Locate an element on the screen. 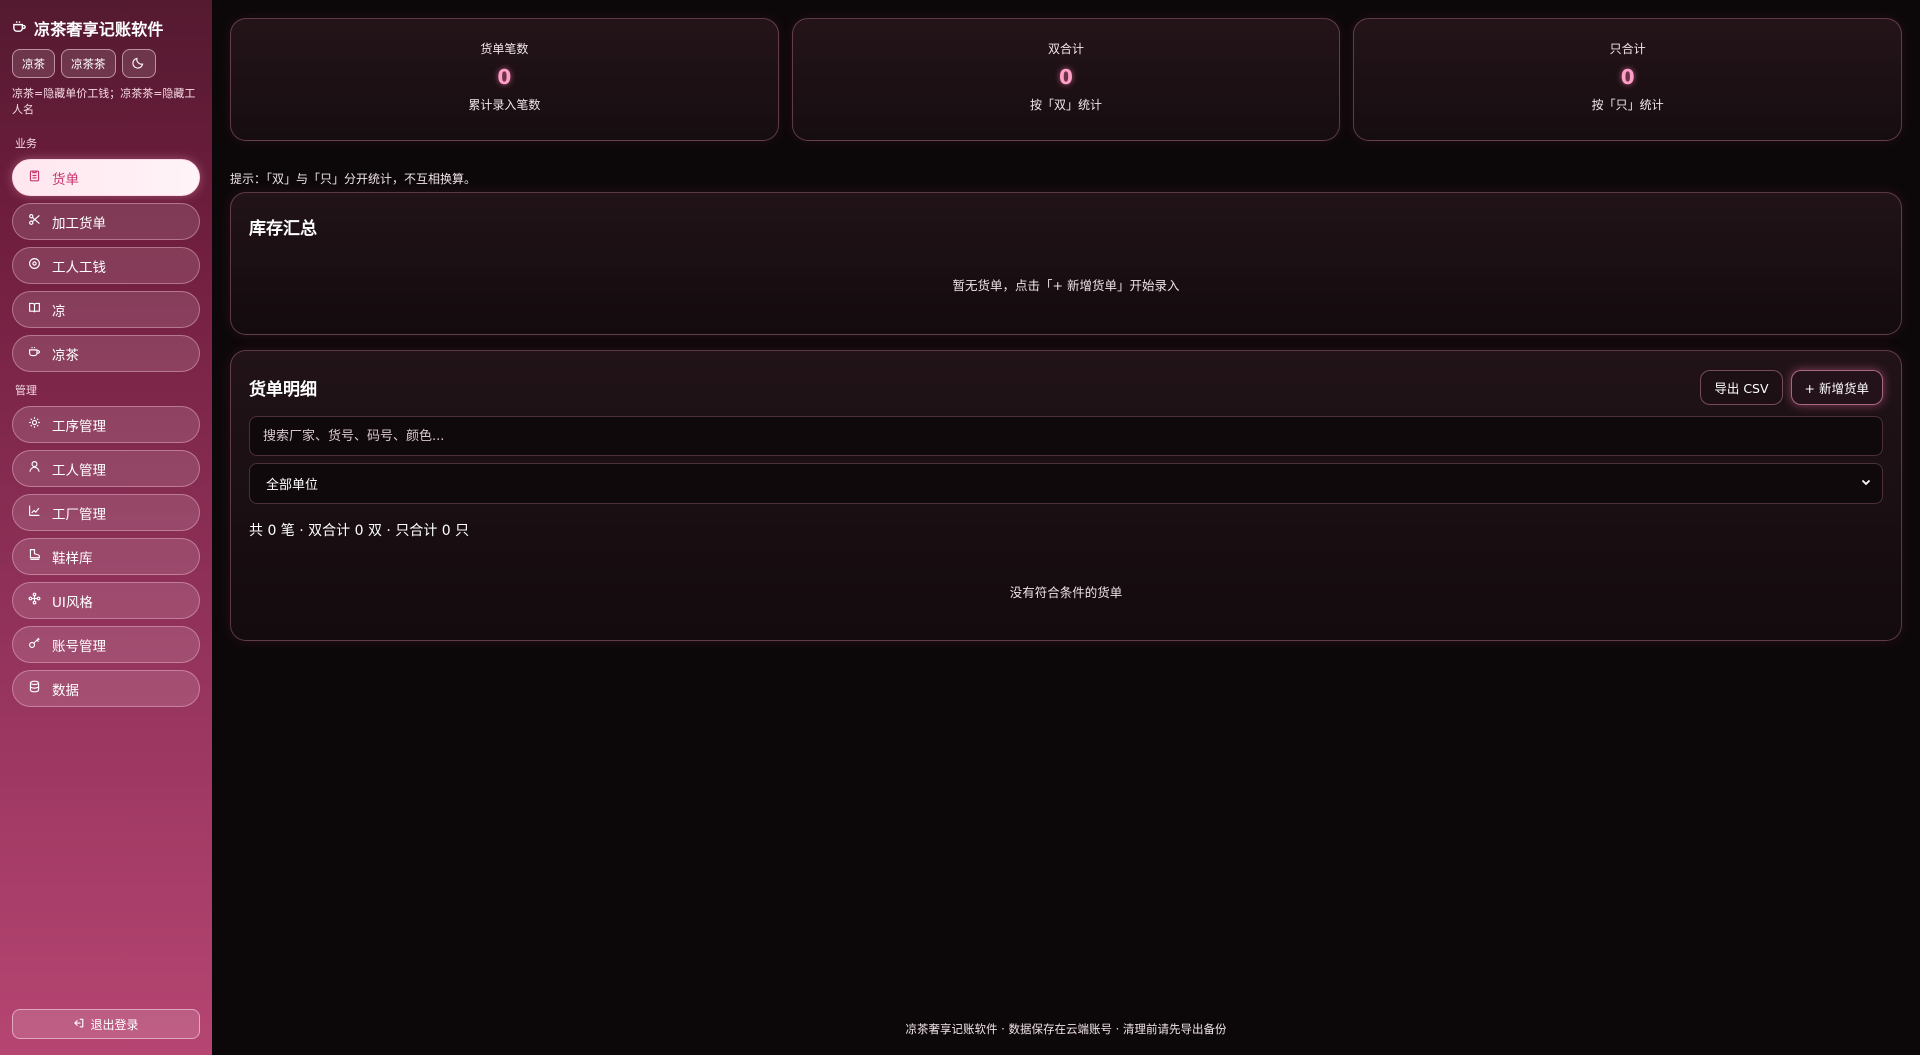 This screenshot has width=1920, height=1055. sidebar-item-process-management: 工序管理 is located at coordinates (106, 424).